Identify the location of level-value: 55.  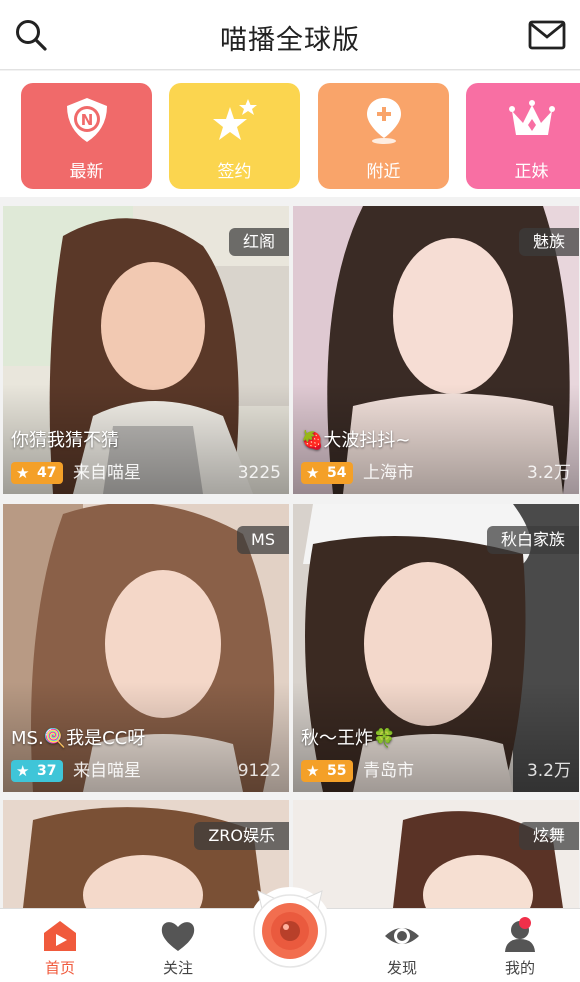
(337, 771).